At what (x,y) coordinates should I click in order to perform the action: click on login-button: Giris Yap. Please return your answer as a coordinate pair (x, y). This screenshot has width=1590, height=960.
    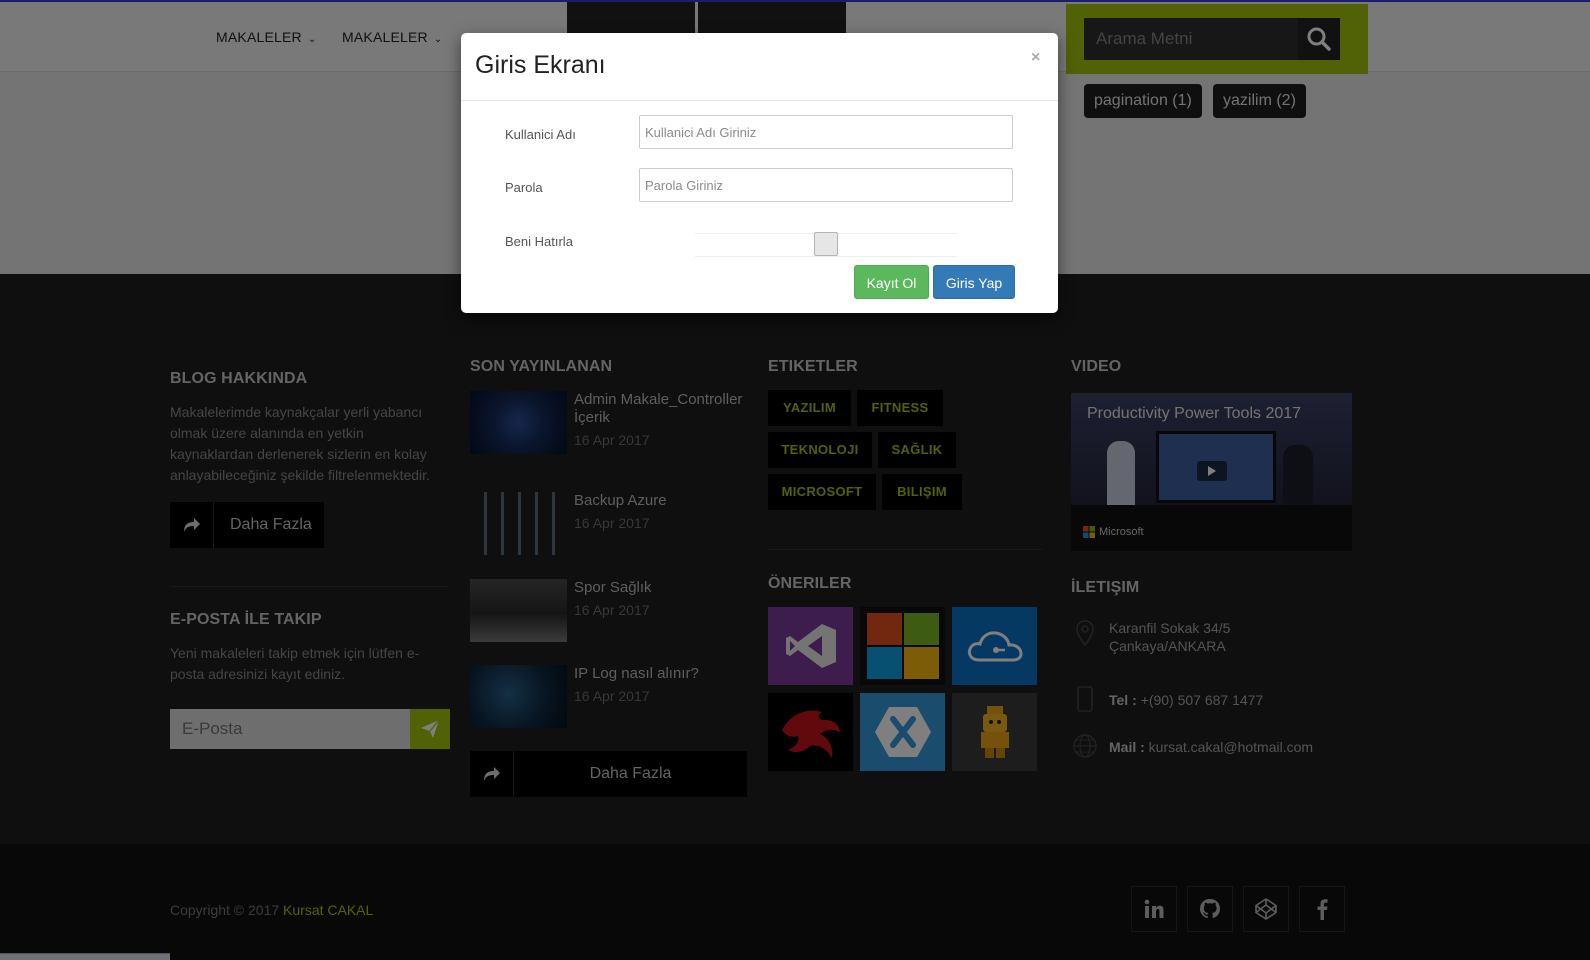
    Looking at the image, I should click on (974, 282).